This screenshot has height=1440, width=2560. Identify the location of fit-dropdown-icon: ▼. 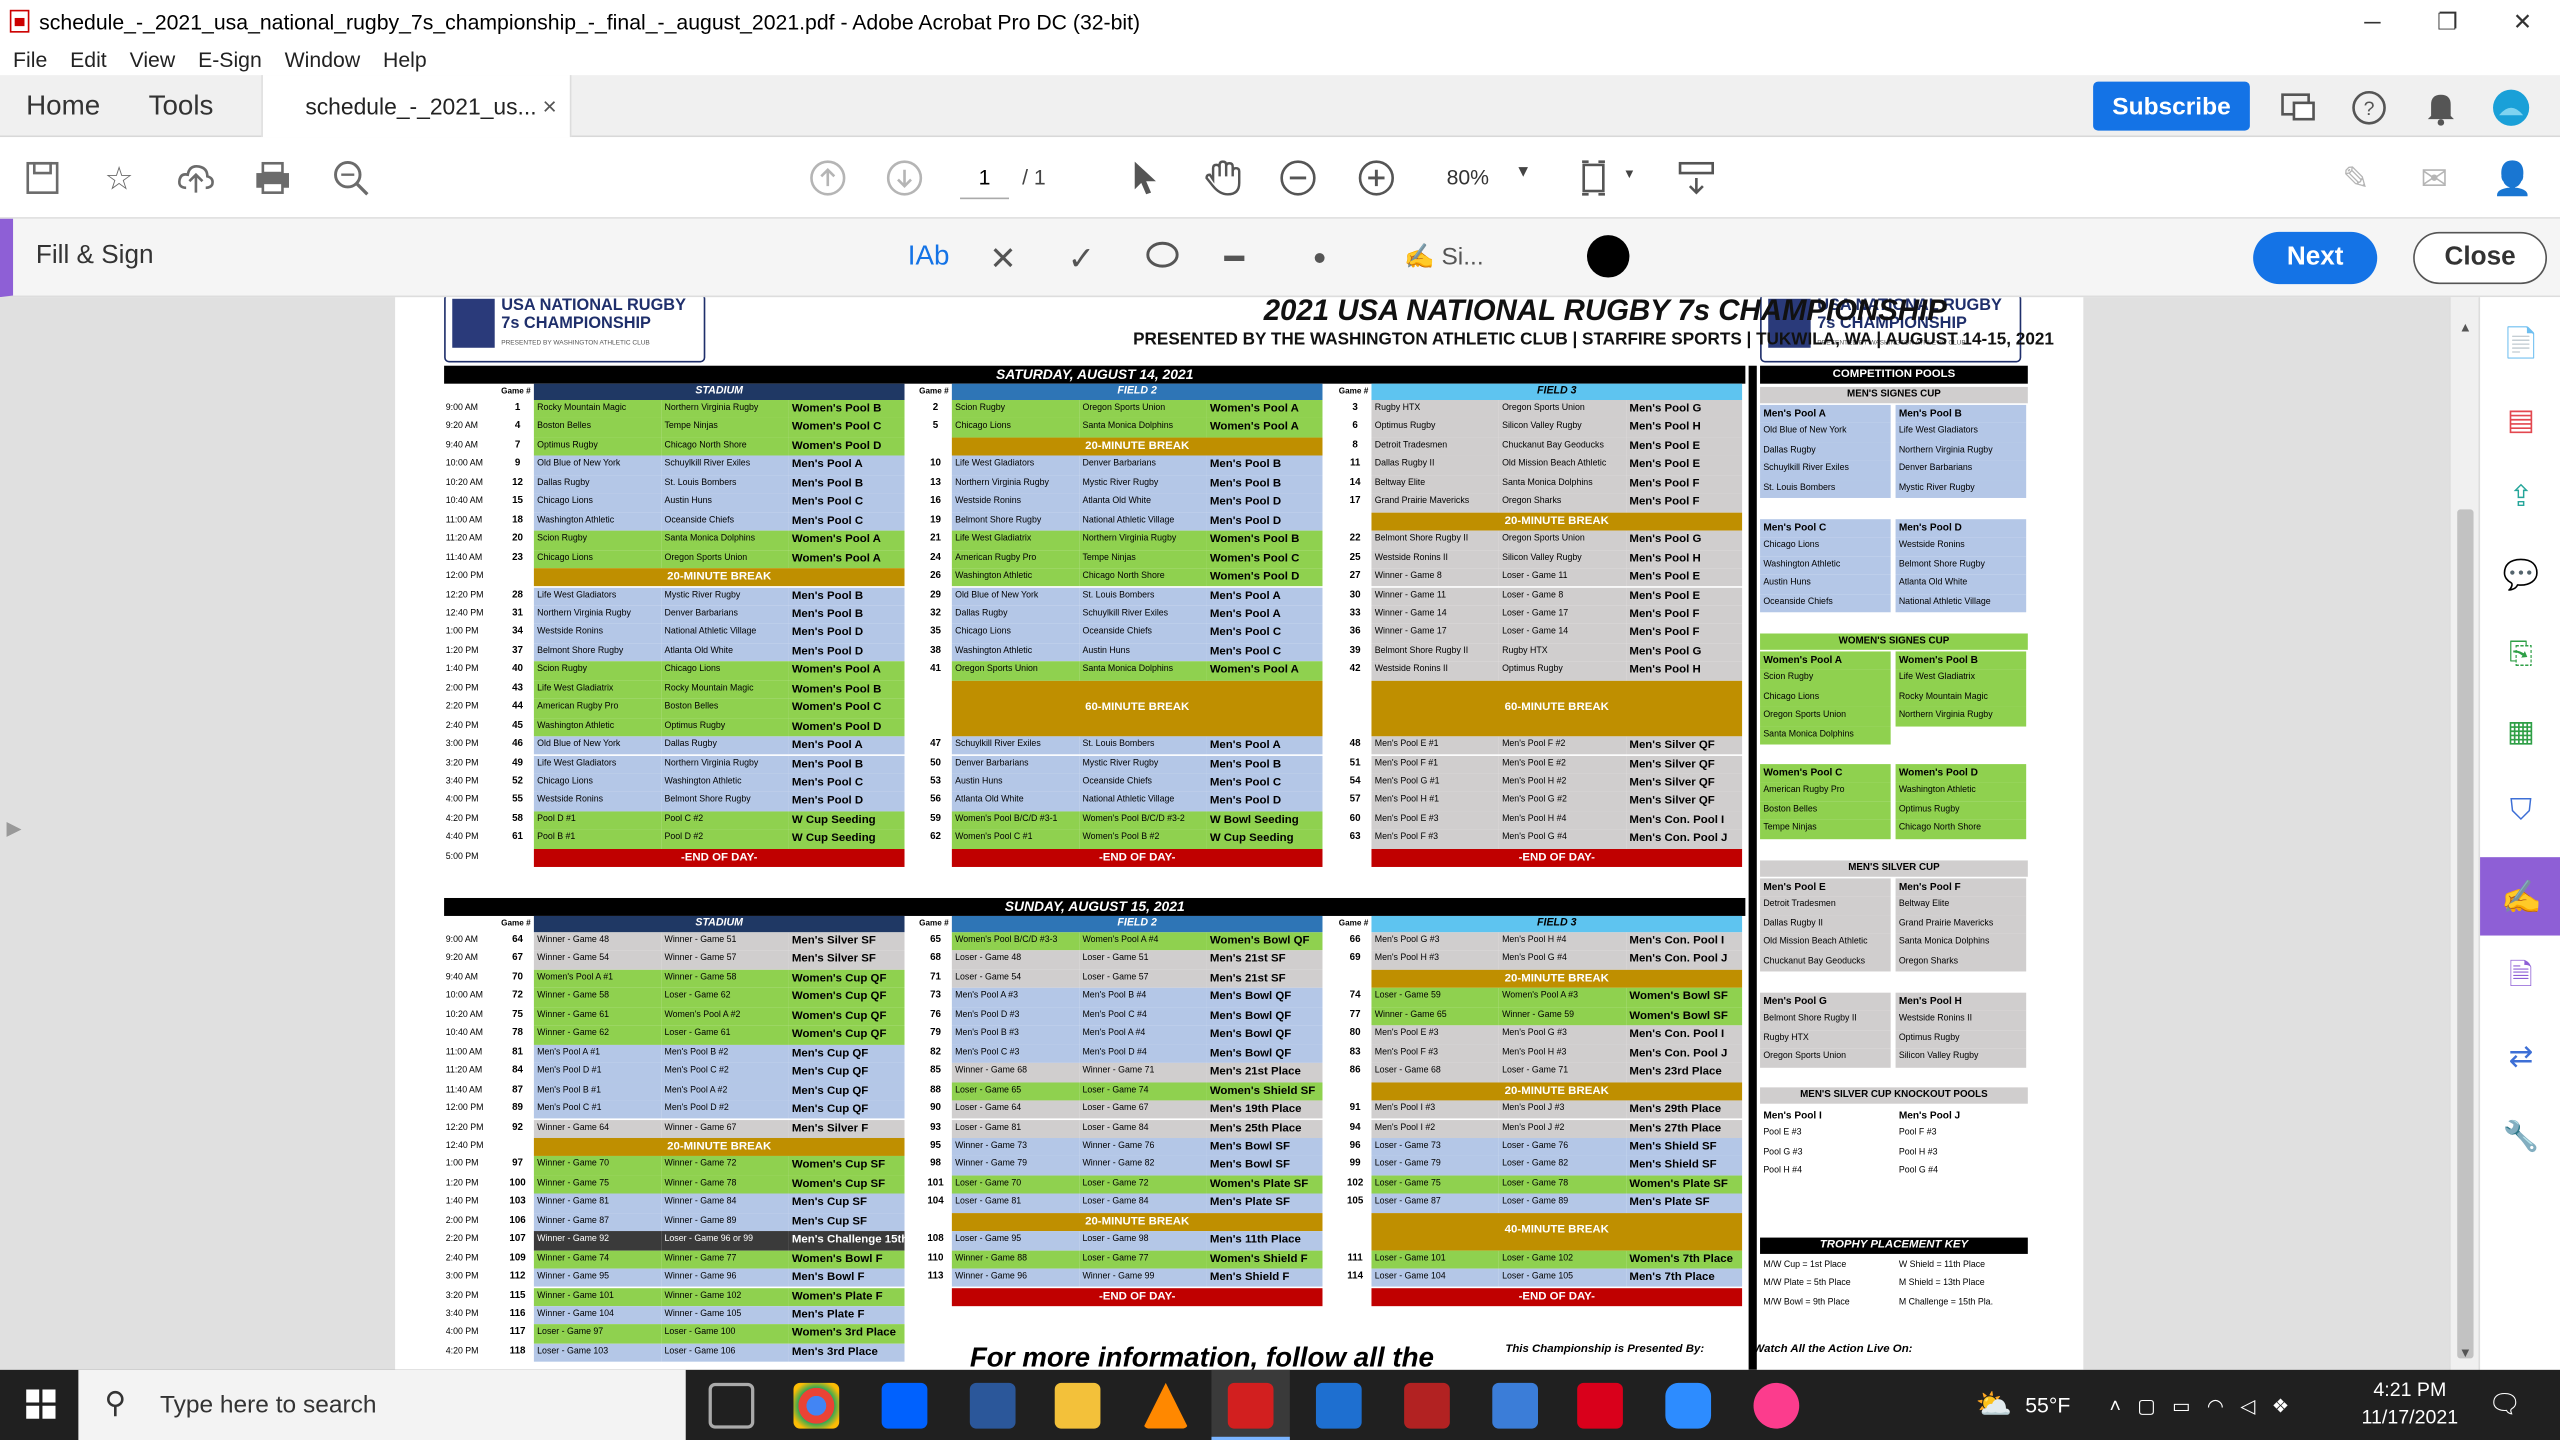
(1629, 174).